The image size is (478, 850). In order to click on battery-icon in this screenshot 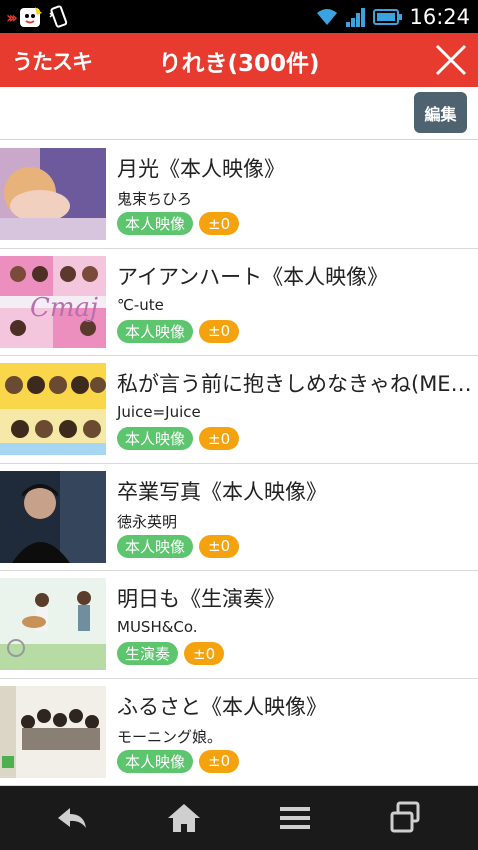, I will do `click(388, 17)`.